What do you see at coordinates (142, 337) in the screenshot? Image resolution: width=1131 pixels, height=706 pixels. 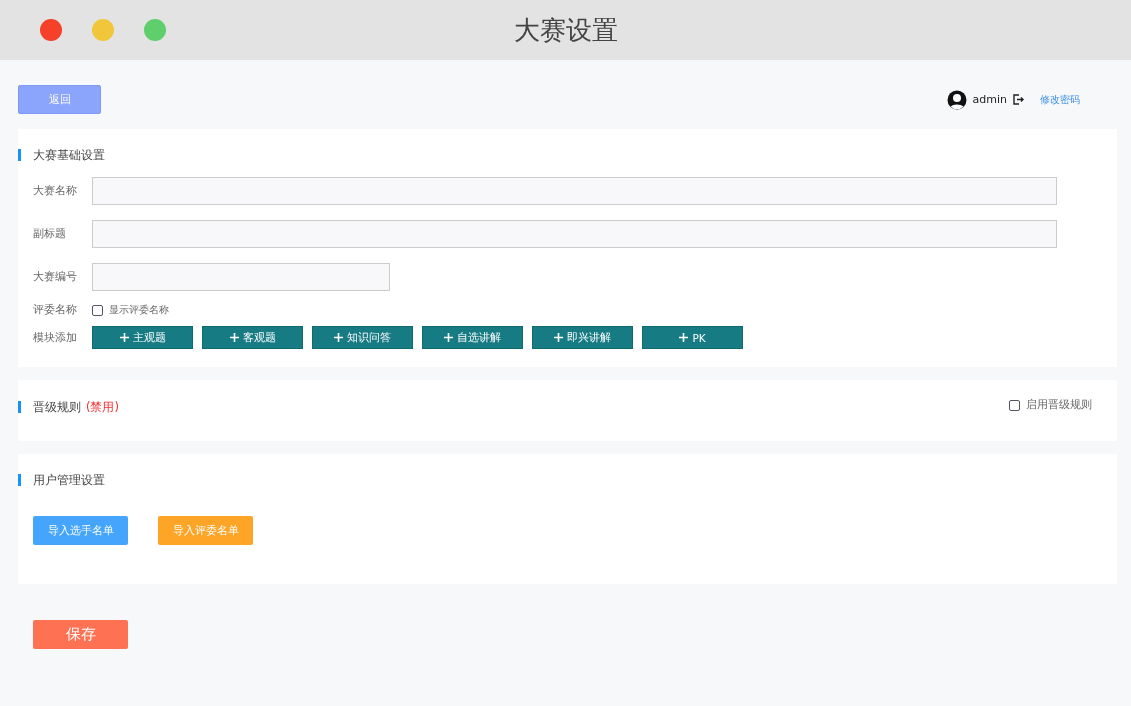 I see `add-module-button: 主观题` at bounding box center [142, 337].